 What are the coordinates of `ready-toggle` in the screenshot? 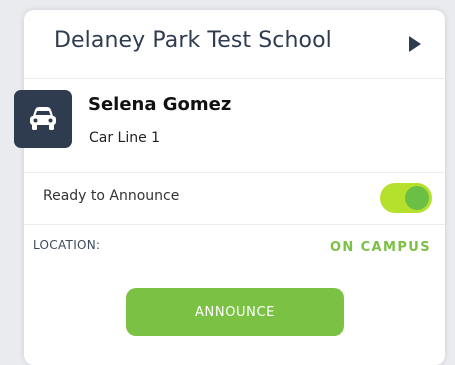 It's located at (406, 198).